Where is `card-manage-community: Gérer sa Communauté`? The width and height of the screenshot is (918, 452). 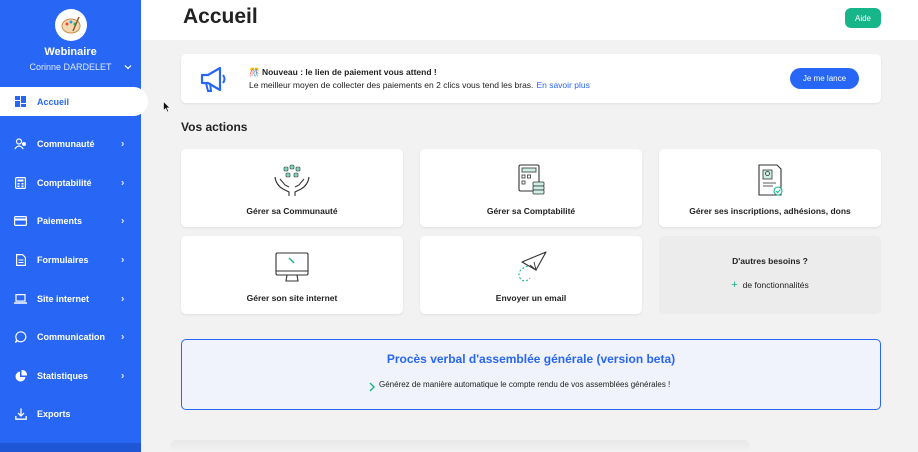 card-manage-community: Gérer sa Communauté is located at coordinates (292, 188).